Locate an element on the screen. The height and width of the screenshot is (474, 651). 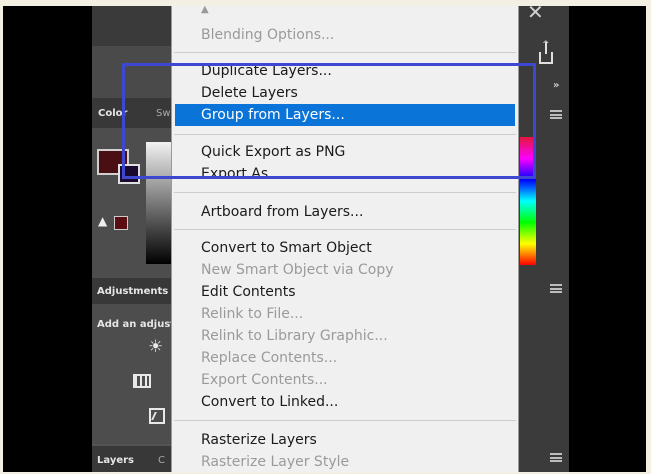
gamut-warning-swatch is located at coordinates (121, 223).